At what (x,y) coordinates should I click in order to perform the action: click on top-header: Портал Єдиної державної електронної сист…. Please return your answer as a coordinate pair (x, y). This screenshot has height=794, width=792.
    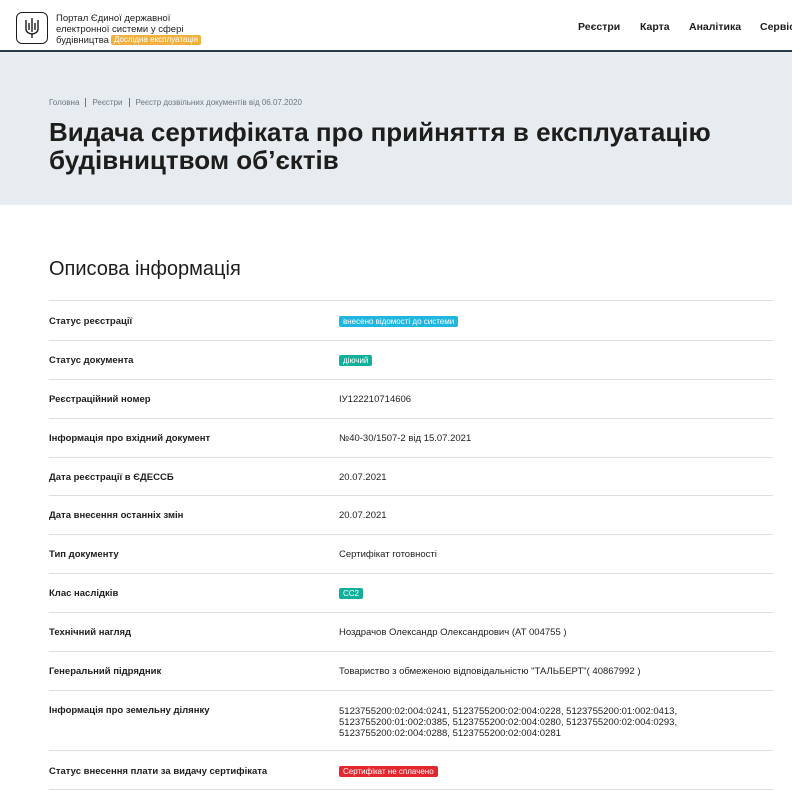
    Looking at the image, I should click on (396, 26).